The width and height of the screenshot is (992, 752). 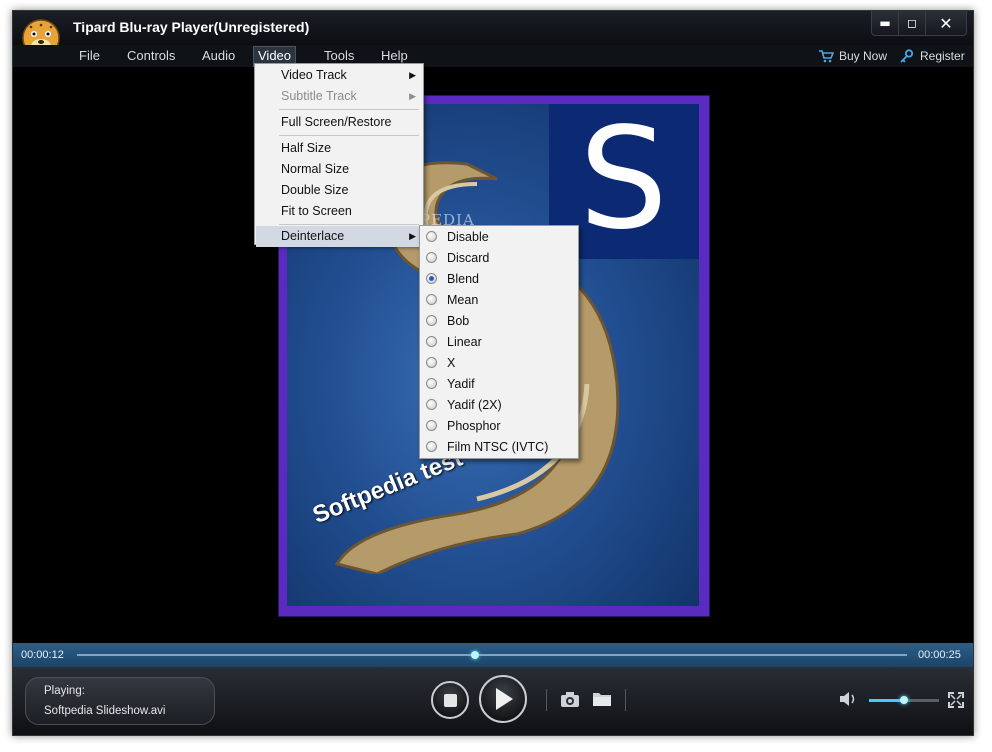 What do you see at coordinates (316, 211) in the screenshot?
I see `menu-item-label: Fit to Screen` at bounding box center [316, 211].